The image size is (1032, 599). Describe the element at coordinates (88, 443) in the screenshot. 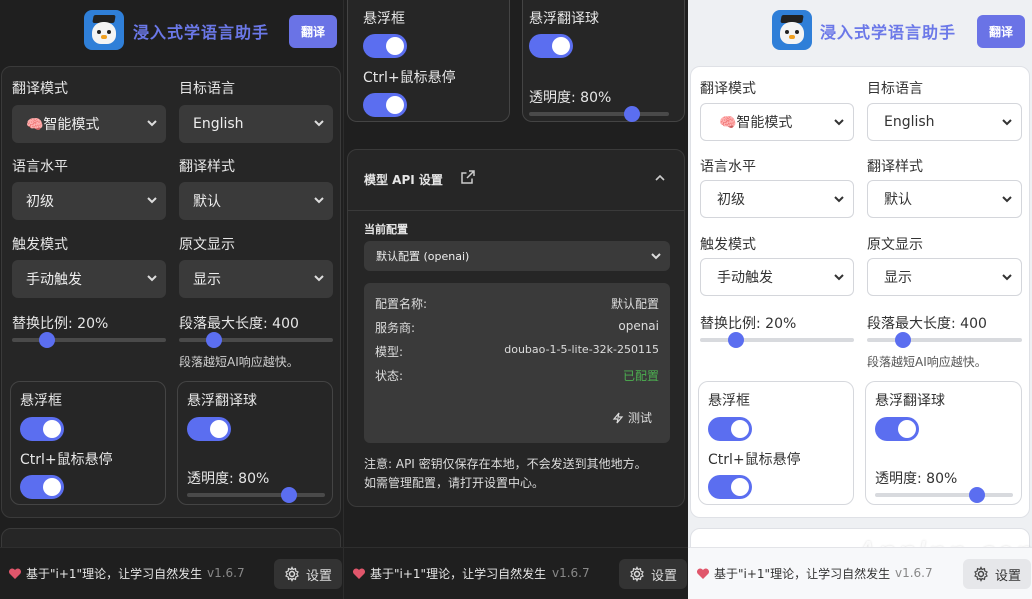

I see `floating-box-card: 悬浮框 Ctrl+鼠标悬停` at that location.